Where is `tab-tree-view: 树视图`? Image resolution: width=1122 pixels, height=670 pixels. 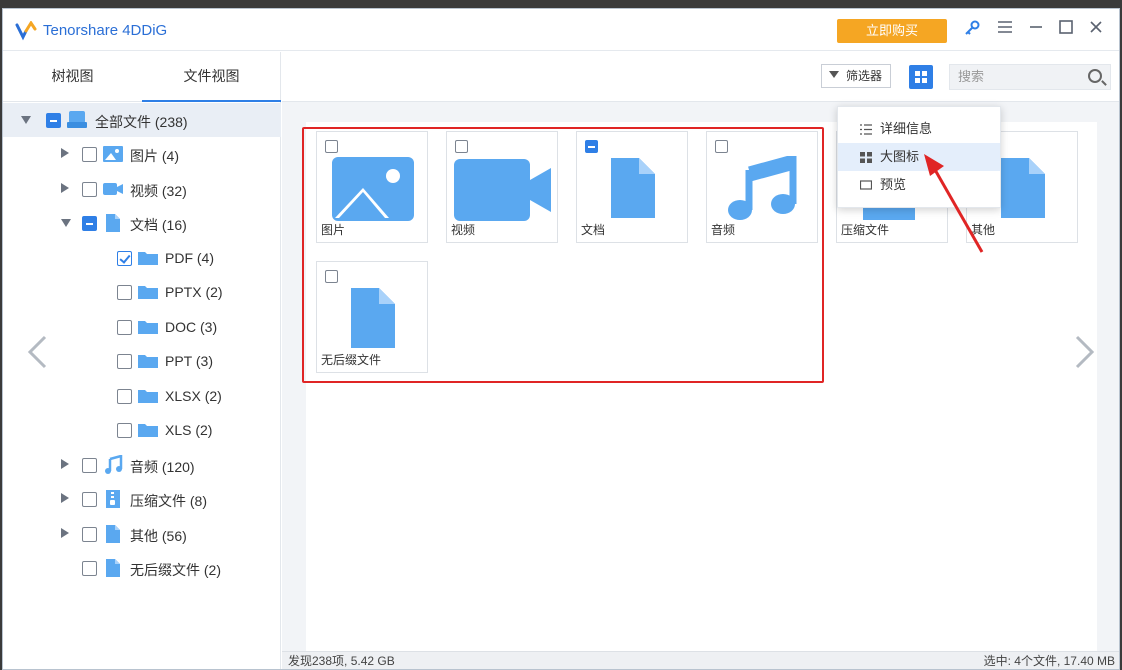
tab-tree-view: 树视图 is located at coordinates (72, 77).